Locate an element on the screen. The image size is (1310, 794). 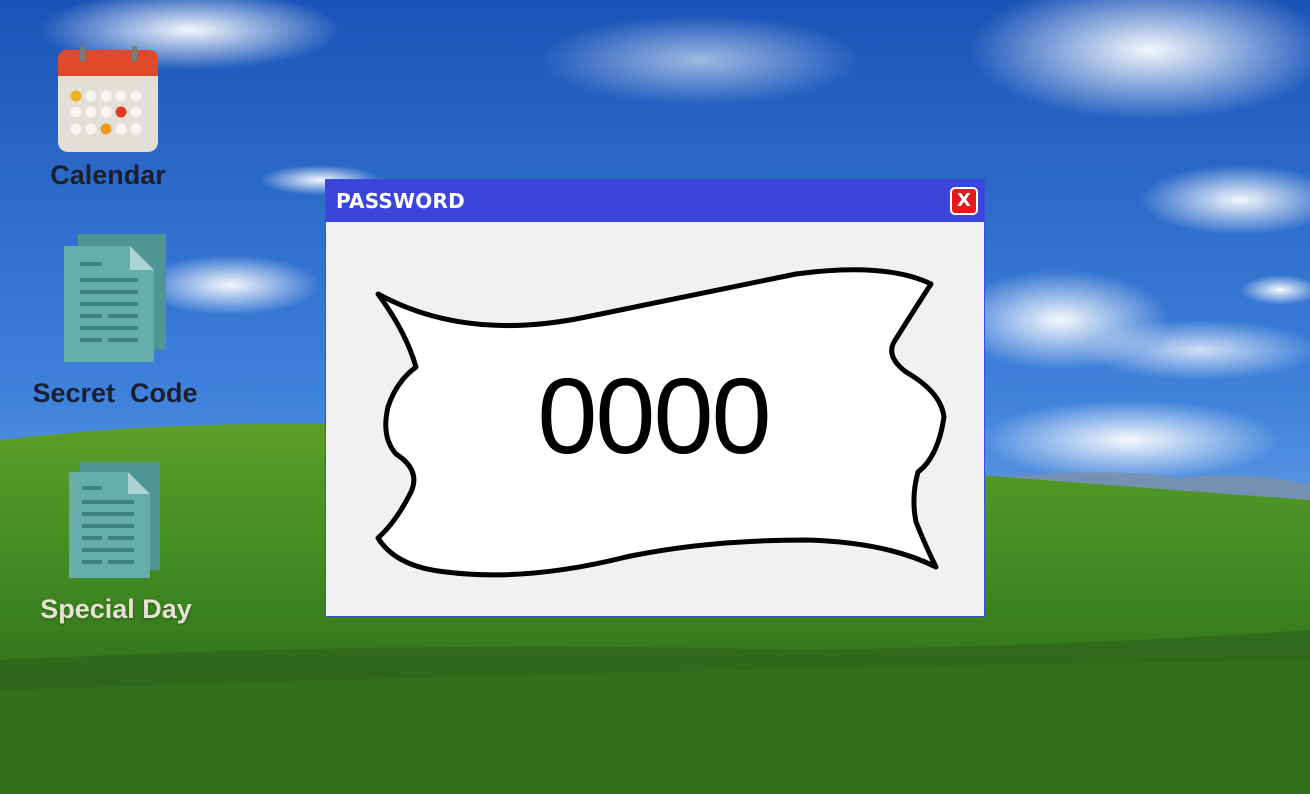
password-code: 0000 is located at coordinates (654, 415).